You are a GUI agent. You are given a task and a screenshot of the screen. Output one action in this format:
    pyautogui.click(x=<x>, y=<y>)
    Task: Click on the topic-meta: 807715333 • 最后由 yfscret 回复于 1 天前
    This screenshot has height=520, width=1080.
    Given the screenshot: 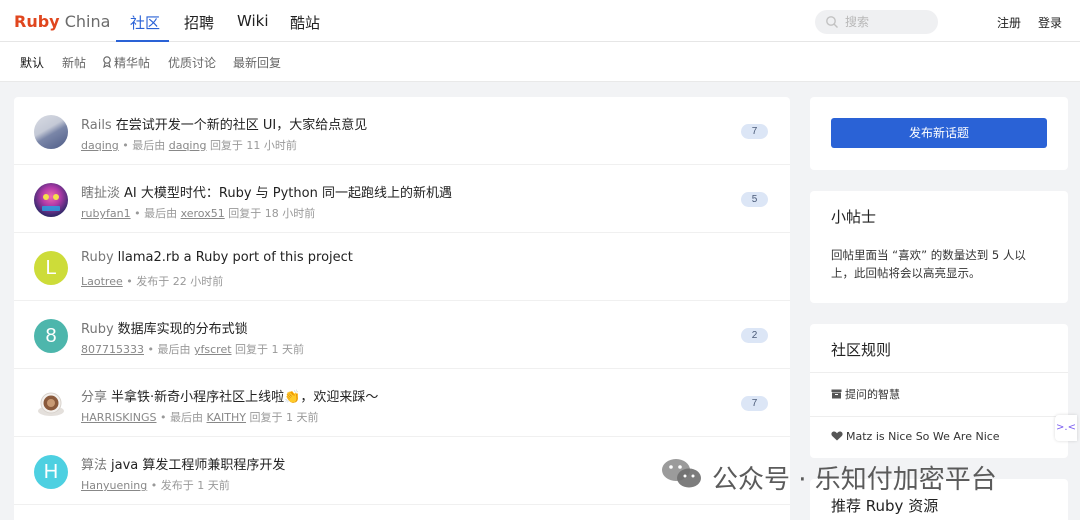 What is the action you would take?
    pyautogui.click(x=192, y=349)
    